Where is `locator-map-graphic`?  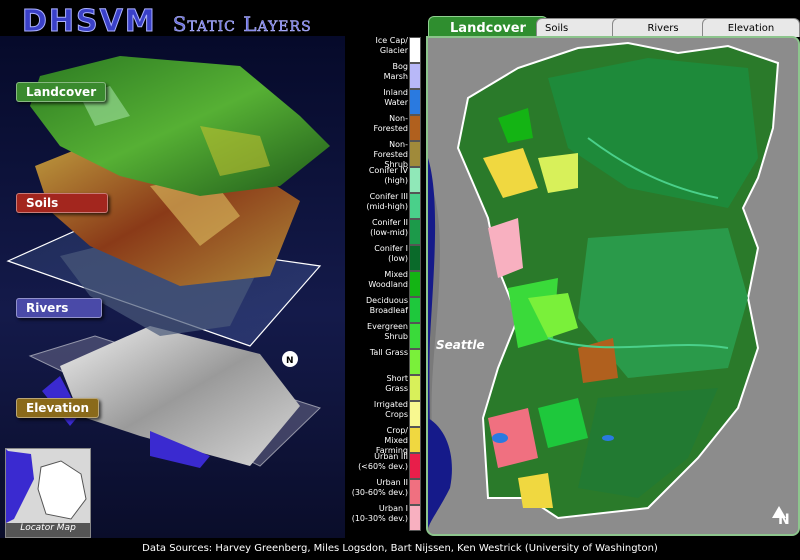 locator-map-graphic is located at coordinates (48, 486).